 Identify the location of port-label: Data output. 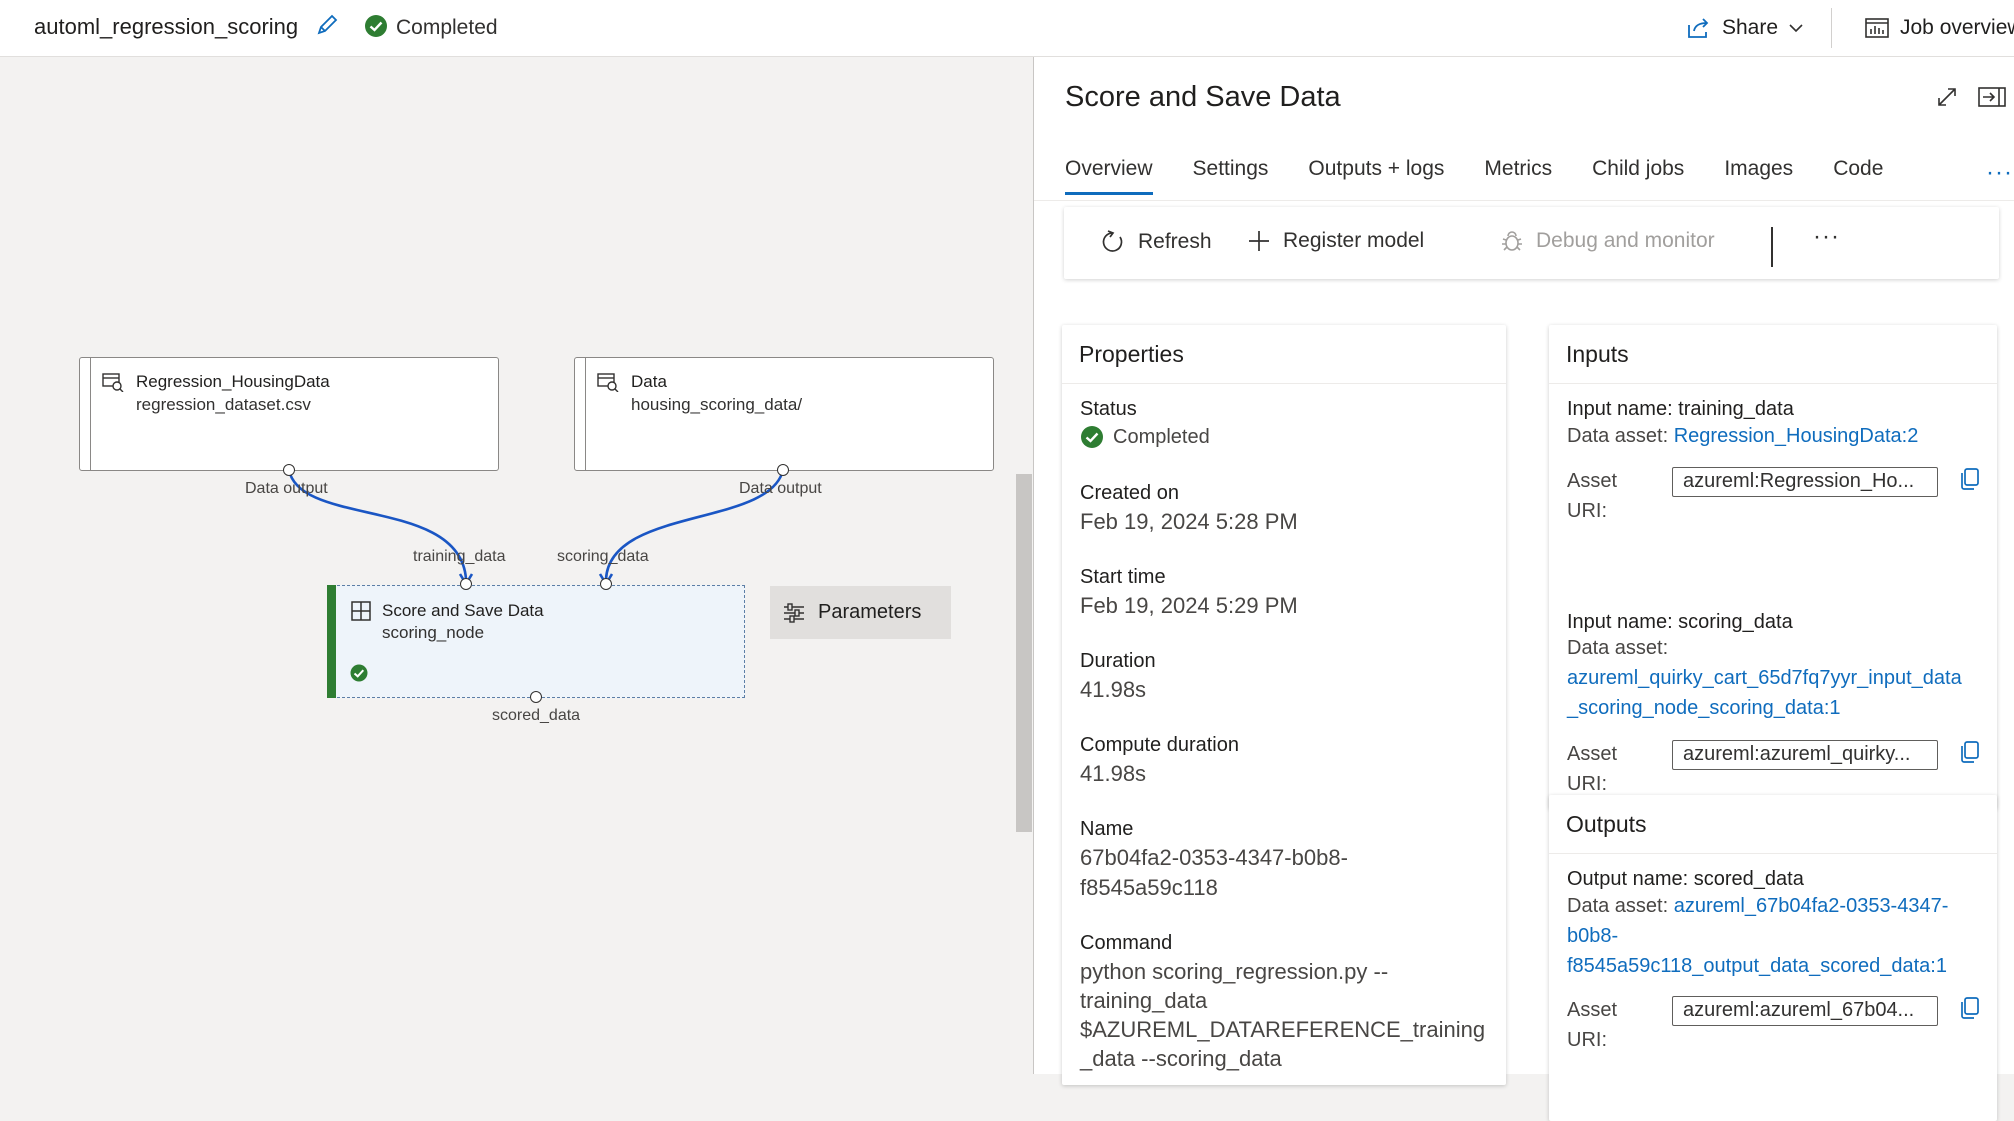
(780, 488).